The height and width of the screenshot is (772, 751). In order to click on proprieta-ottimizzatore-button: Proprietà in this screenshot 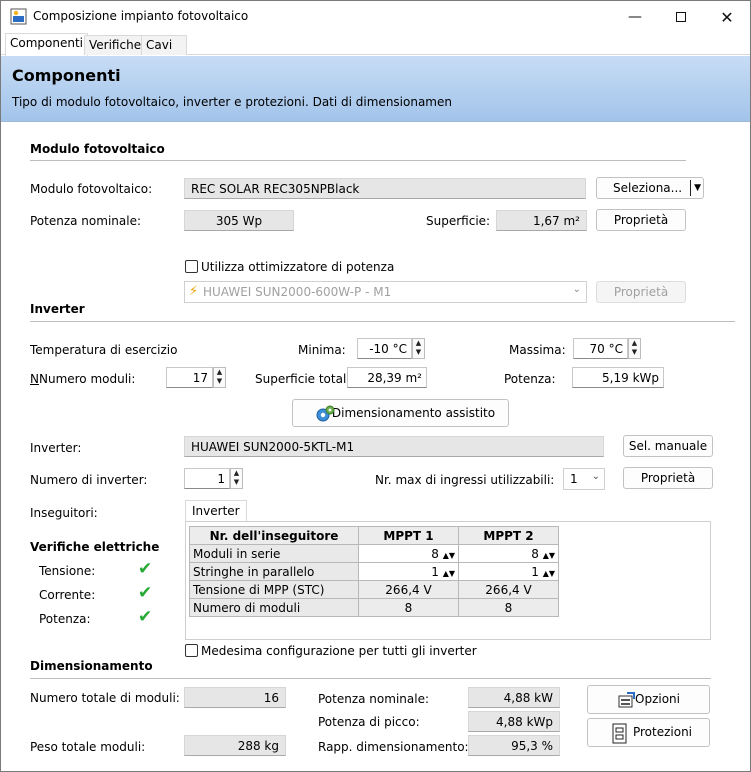, I will do `click(641, 292)`.